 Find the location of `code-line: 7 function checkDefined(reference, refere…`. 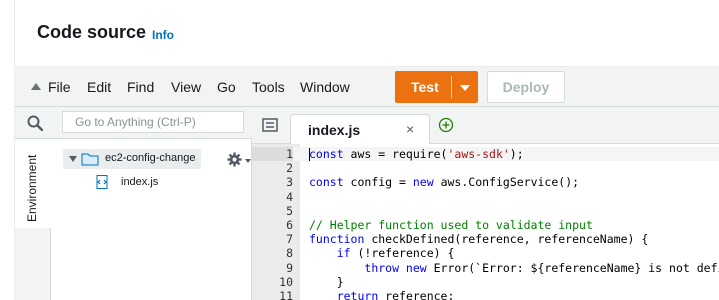

code-line: 7 function checkDefined(reference, refere… is located at coordinates (485, 239).